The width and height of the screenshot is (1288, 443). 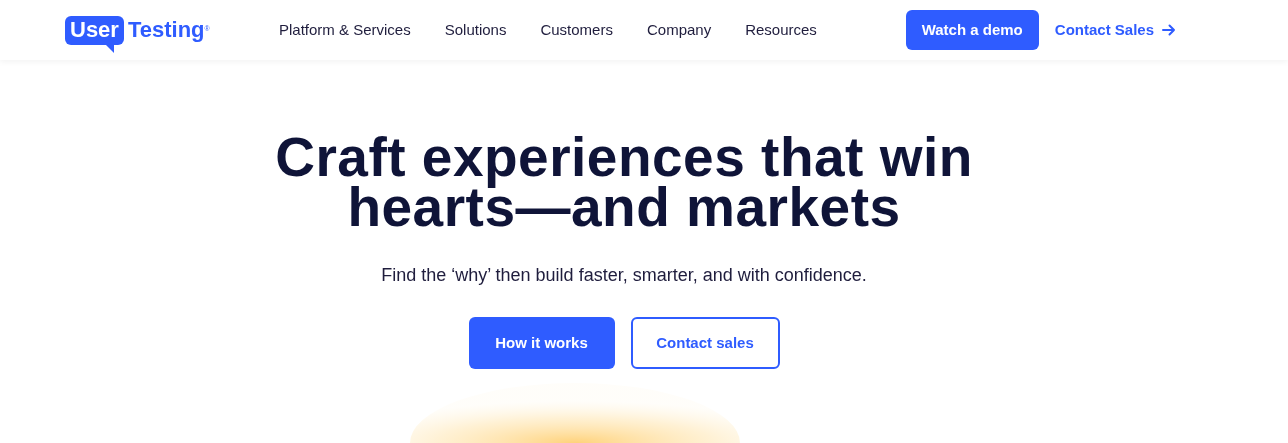 What do you see at coordinates (1115, 30) in the screenshot?
I see `contact-sales-link: Contact Sales` at bounding box center [1115, 30].